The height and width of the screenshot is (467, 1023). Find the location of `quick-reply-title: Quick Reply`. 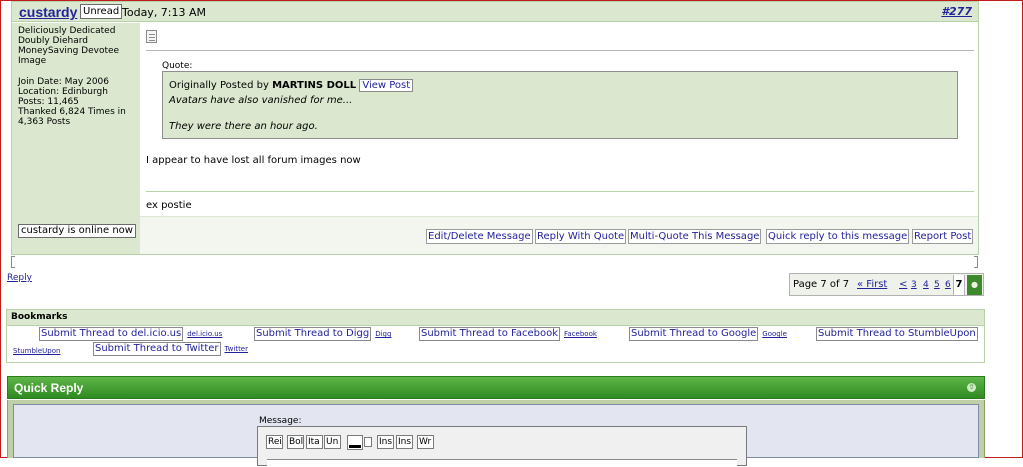

quick-reply-title: Quick Reply is located at coordinates (49, 388).